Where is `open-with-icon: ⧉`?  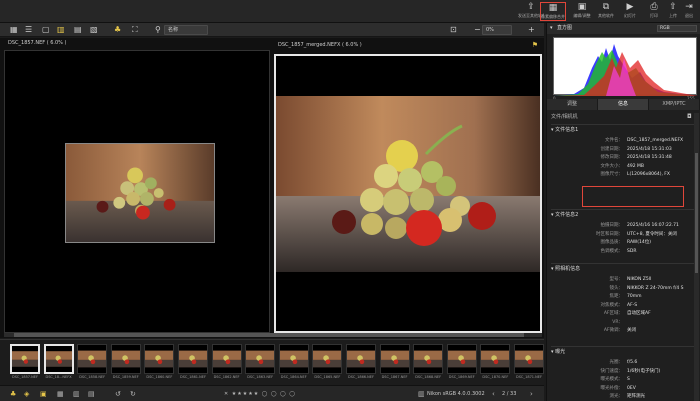
open-with-icon: ⧉ is located at coordinates (606, 7).